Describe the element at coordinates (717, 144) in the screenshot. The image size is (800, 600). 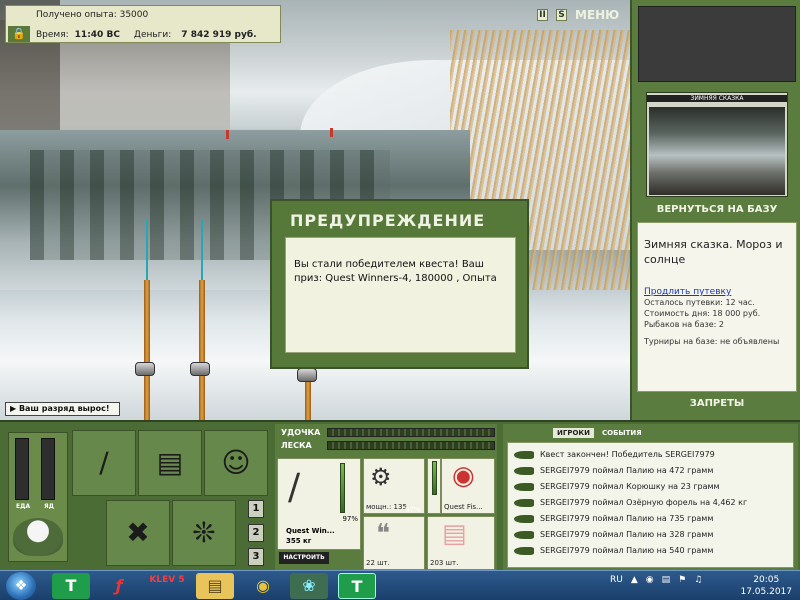
I see `base-postcard: ЗИМНЯЯ СКАЗКА` at that location.